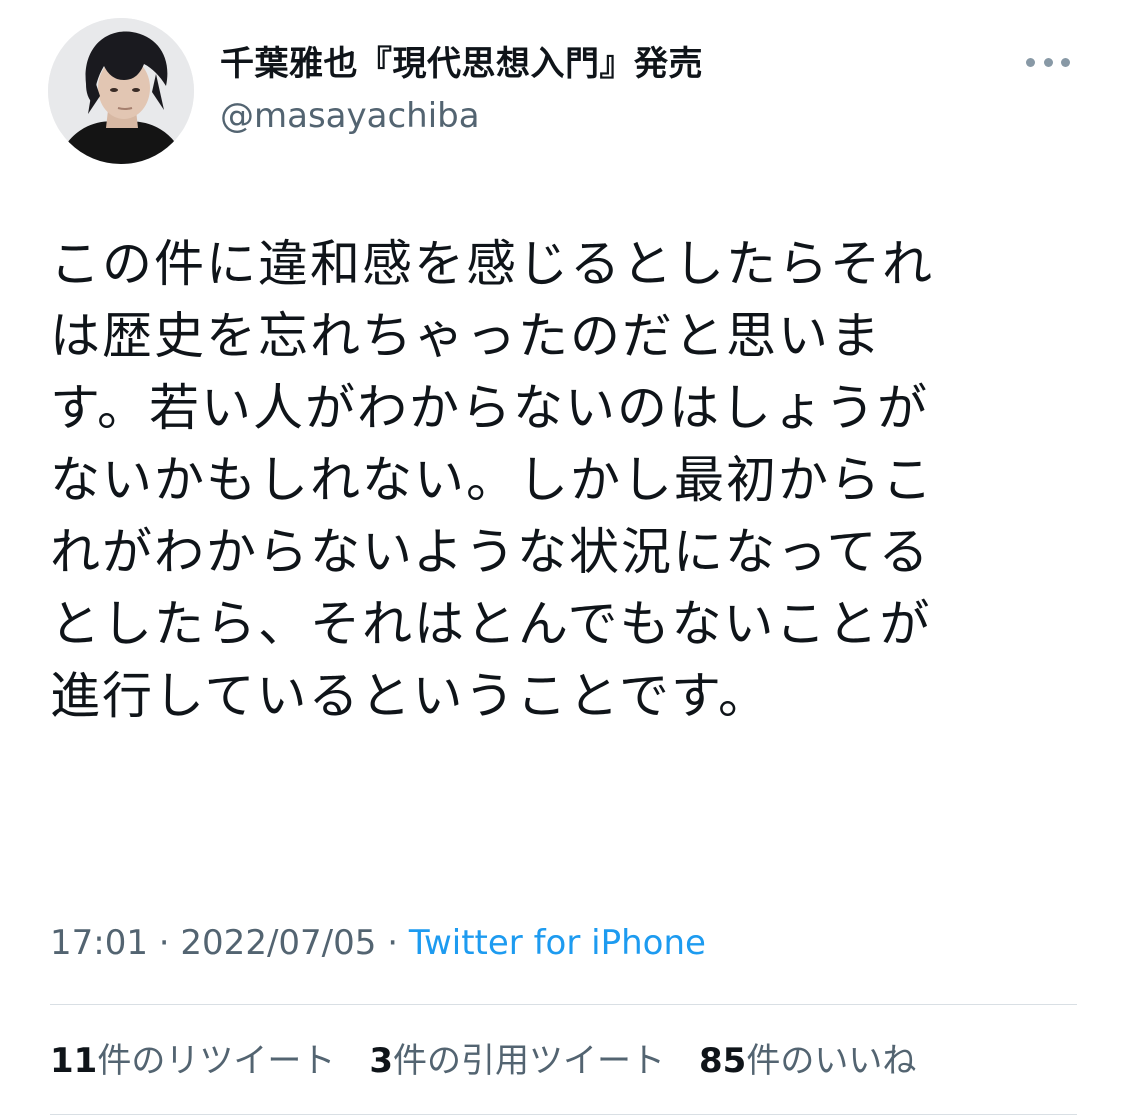  I want to click on quotes-count: 3, so click(381, 1061).